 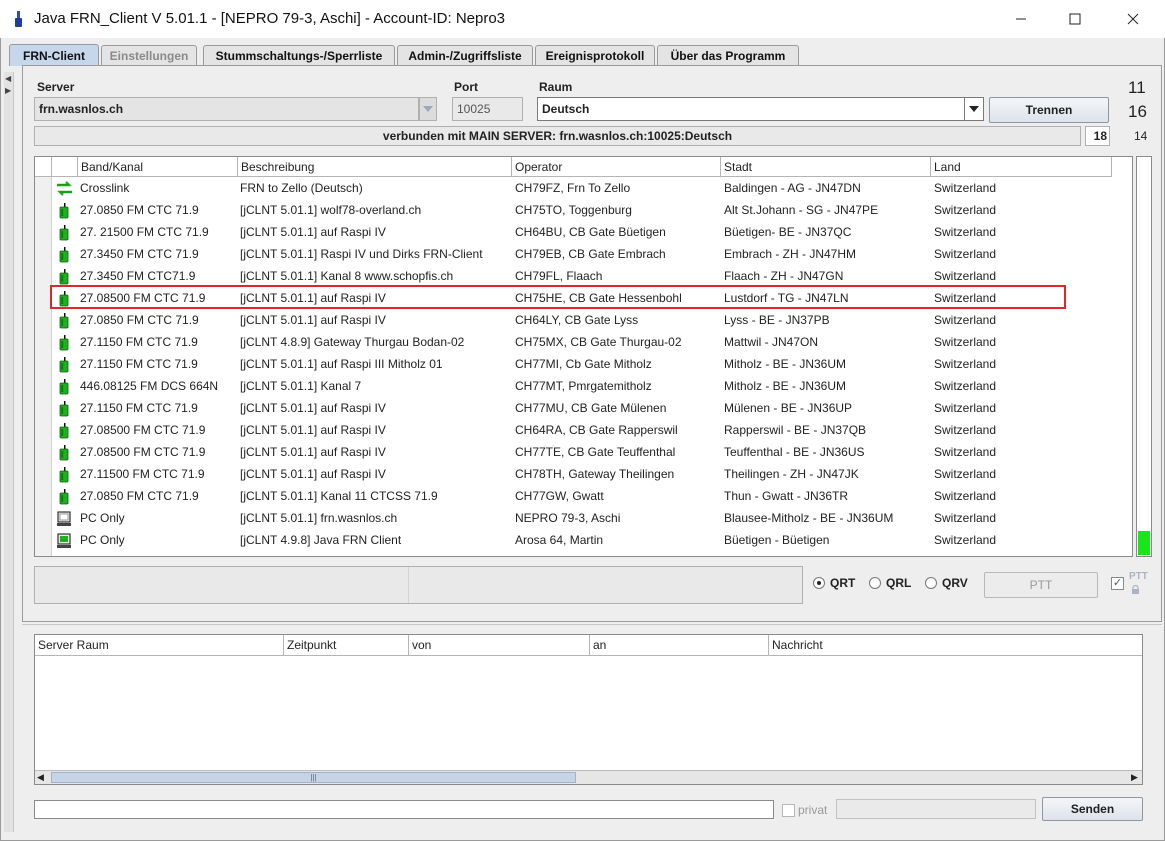 I want to click on maximize-button, so click(x=1075, y=19).